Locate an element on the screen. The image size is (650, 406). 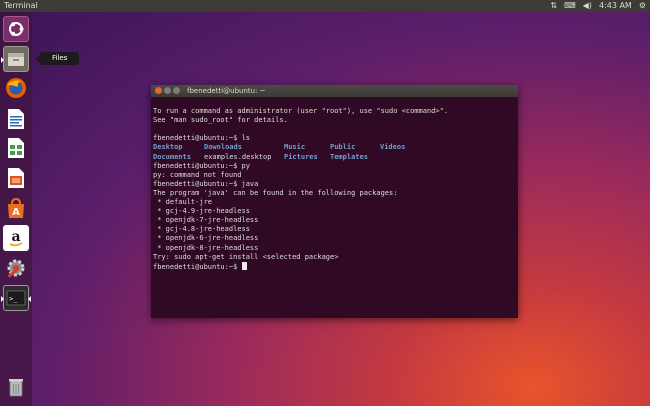
launcher-trash is located at coordinates (16, 387).